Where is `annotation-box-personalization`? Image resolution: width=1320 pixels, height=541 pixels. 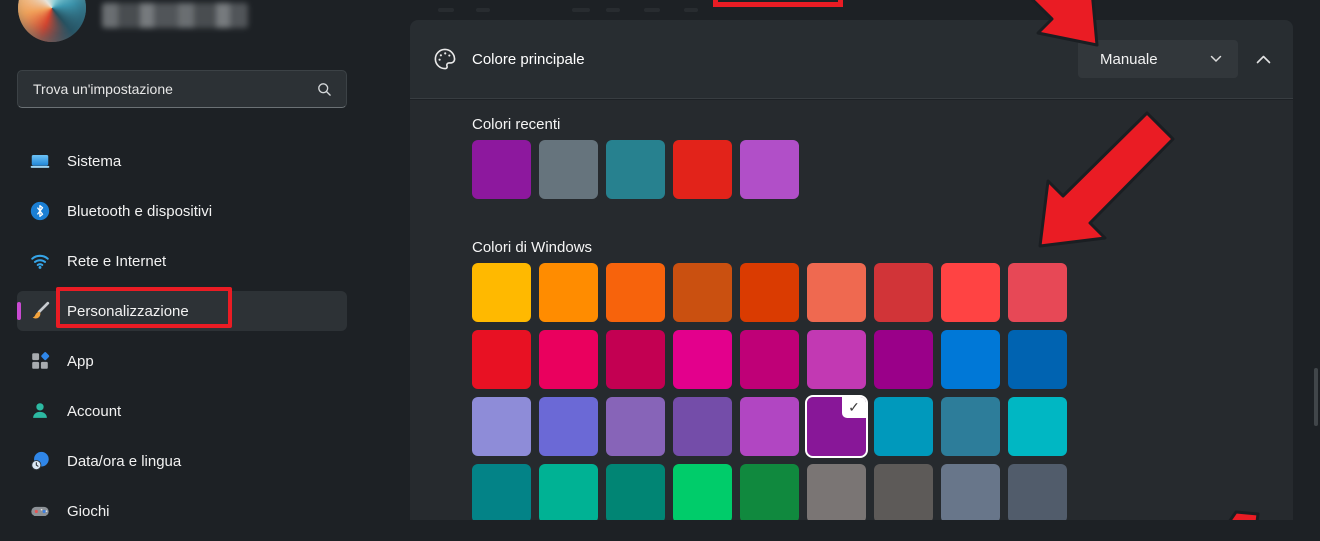 annotation-box-personalization is located at coordinates (144, 307).